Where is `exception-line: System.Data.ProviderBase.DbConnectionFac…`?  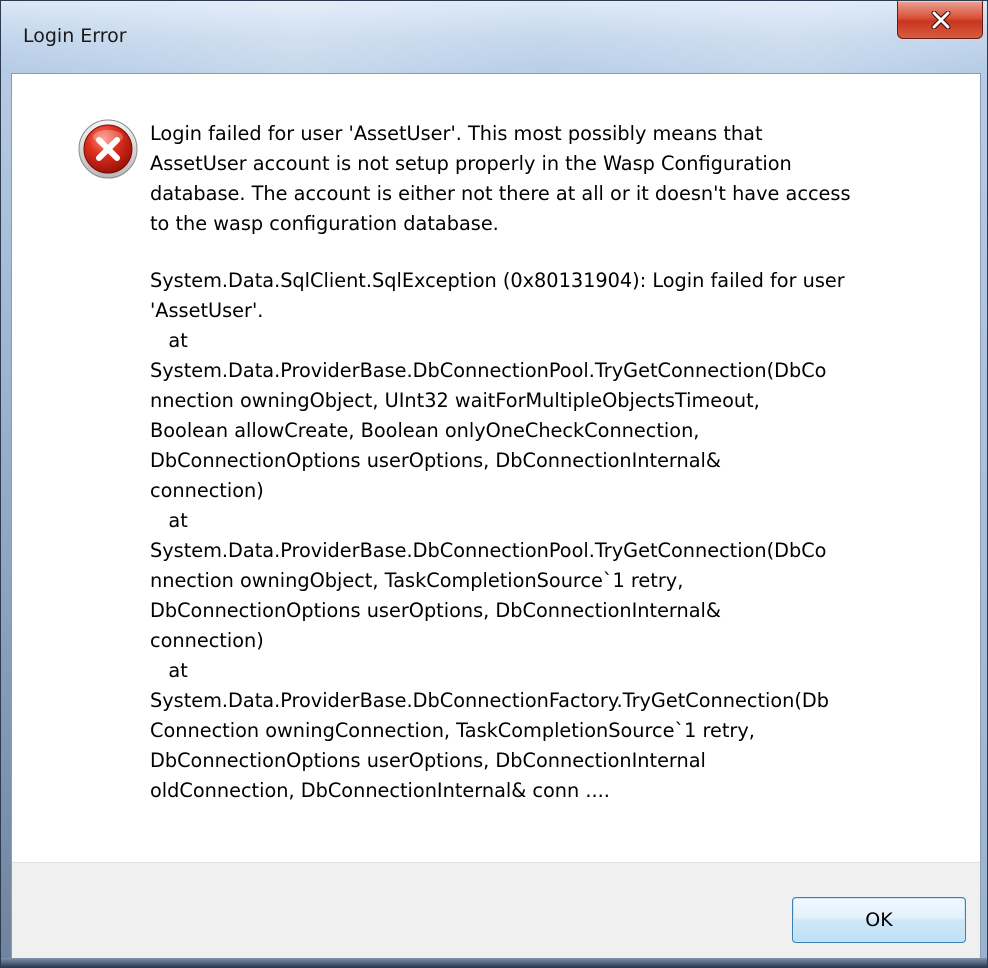 exception-line: System.Data.ProviderBase.DbConnectionFac… is located at coordinates (490, 700).